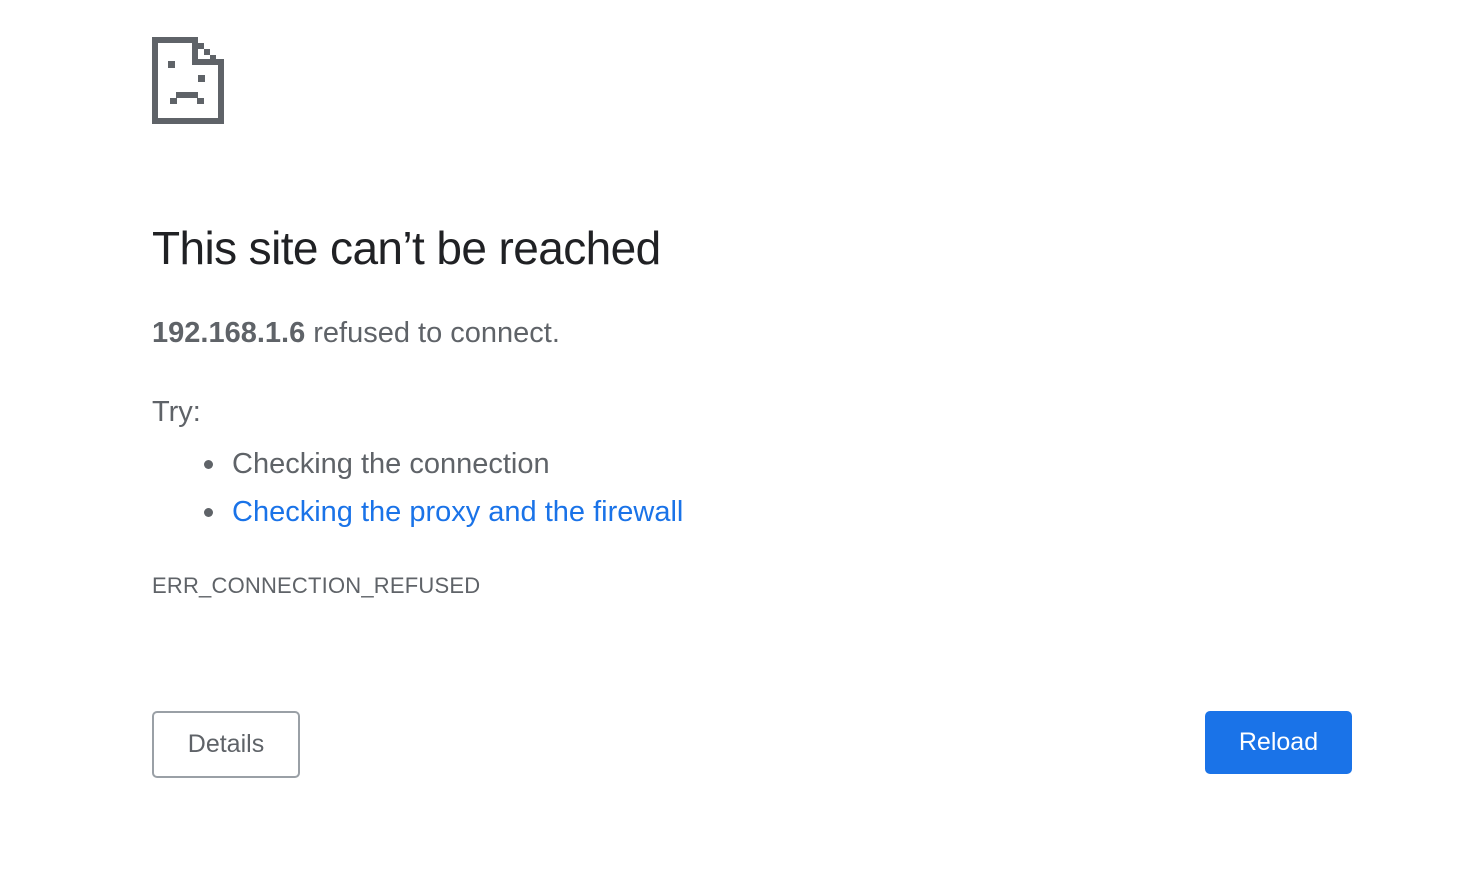 This screenshot has height=878, width=1478. I want to click on proxy-firewall-link: Checking the proxy and the firewall, so click(457, 512).